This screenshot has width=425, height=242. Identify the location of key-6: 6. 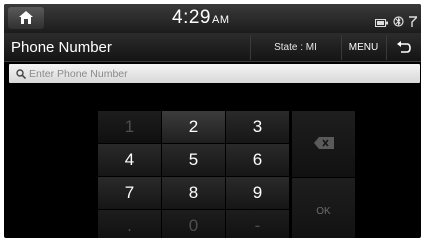
(257, 160).